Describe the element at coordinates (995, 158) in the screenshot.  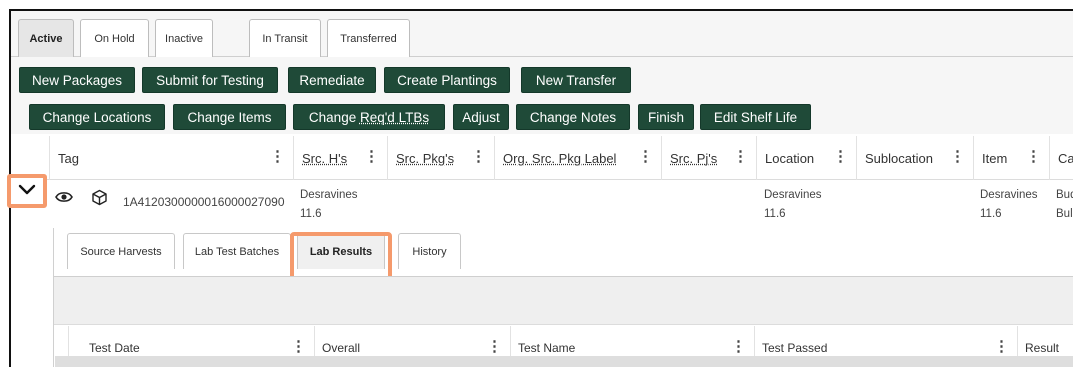
I see `column-label: Item` at that location.